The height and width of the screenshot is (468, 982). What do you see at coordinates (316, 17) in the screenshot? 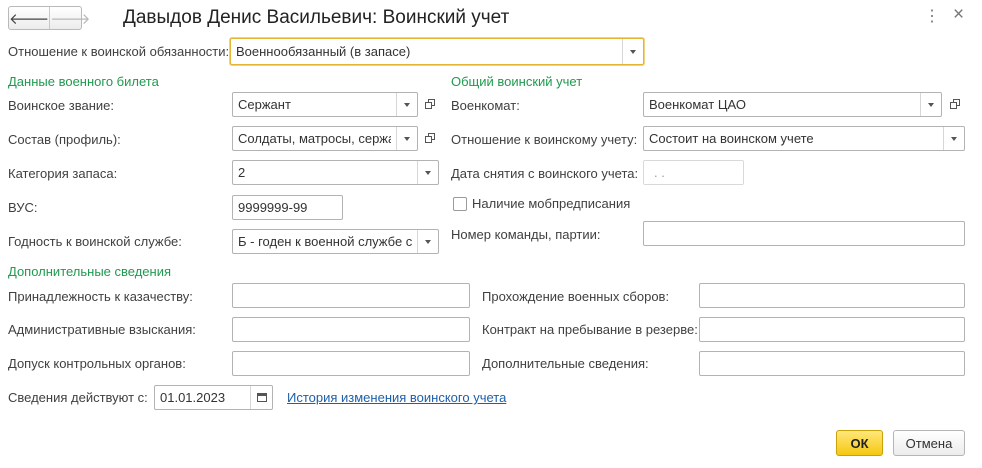
I see `window-title: Давыдов Денис Васильевич: Воинский учет` at bounding box center [316, 17].